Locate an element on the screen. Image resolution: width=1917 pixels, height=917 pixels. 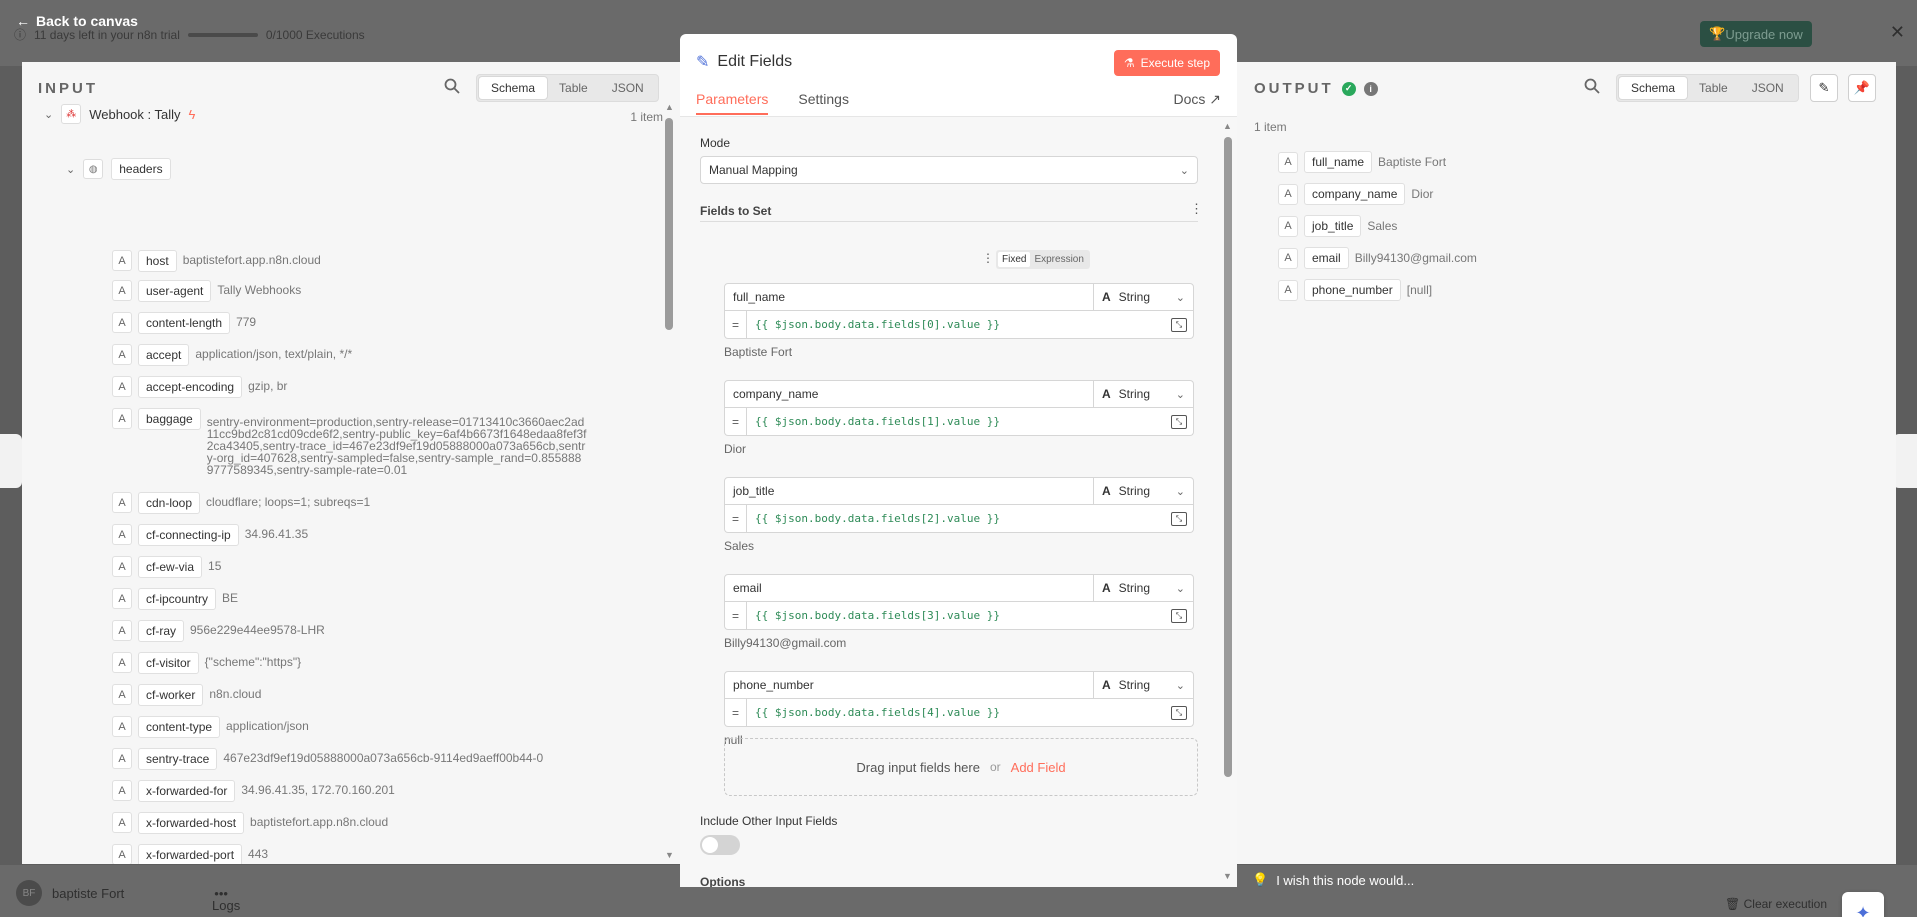
node-title: ✎ Edit Fields is located at coordinates (744, 62).